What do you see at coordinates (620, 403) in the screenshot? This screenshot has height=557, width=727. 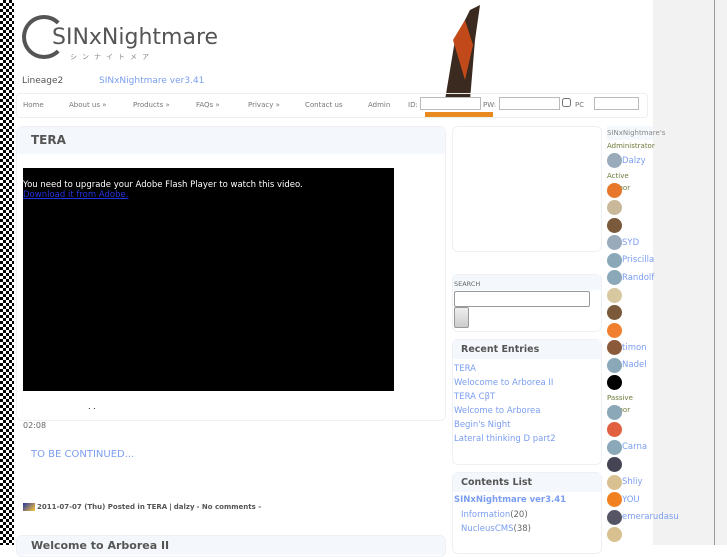 I see `role-passive-author: Passive author` at bounding box center [620, 403].